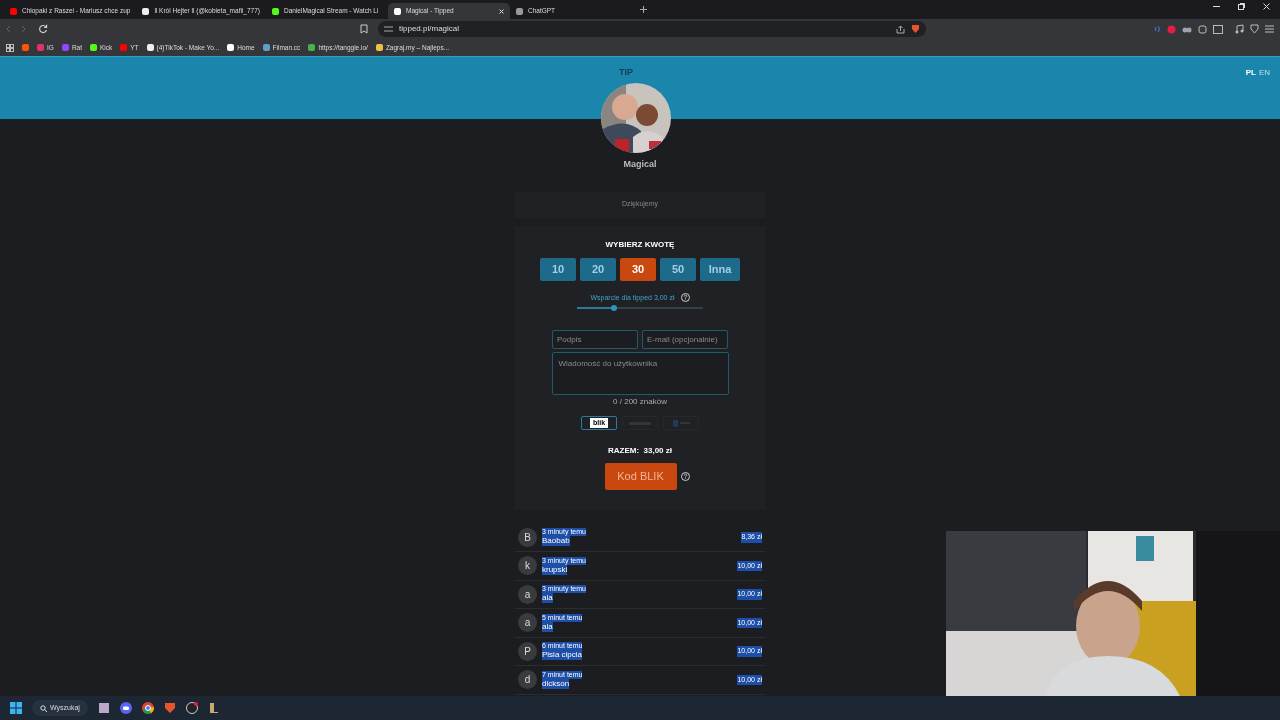 The height and width of the screenshot is (720, 1280). I want to click on amount-button: 20, so click(598, 269).